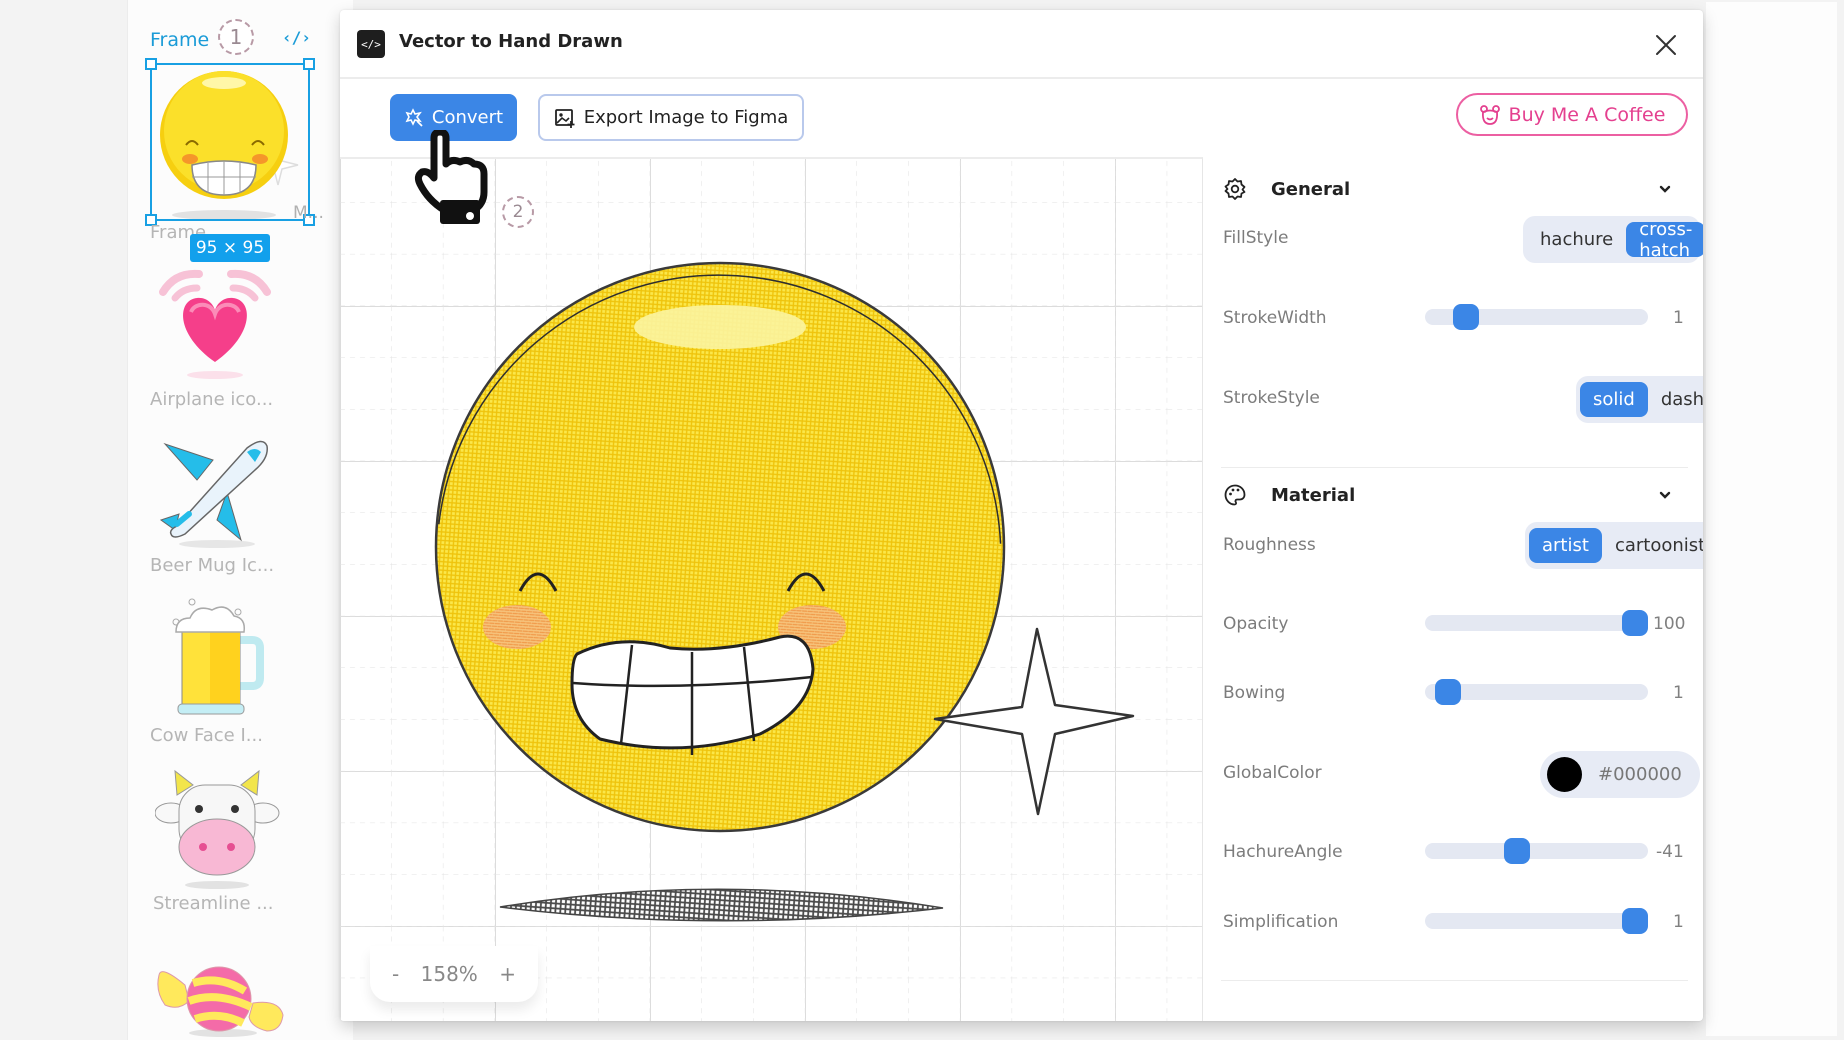  I want to click on bowing-slider, so click(1536, 692).